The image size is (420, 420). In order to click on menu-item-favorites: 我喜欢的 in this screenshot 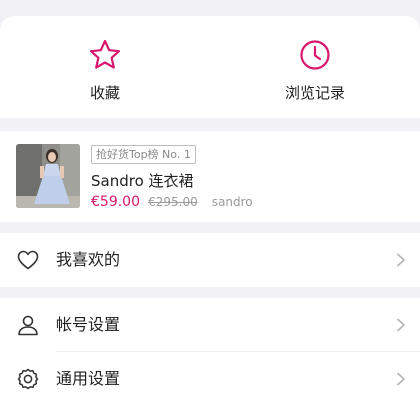, I will do `click(210, 260)`.